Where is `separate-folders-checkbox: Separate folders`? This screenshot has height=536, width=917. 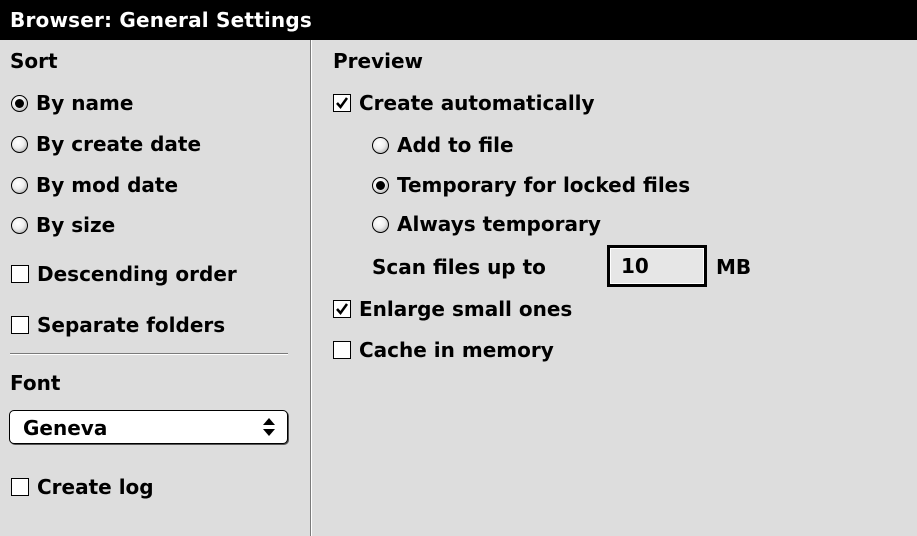 separate-folders-checkbox: Separate folders is located at coordinates (118, 325).